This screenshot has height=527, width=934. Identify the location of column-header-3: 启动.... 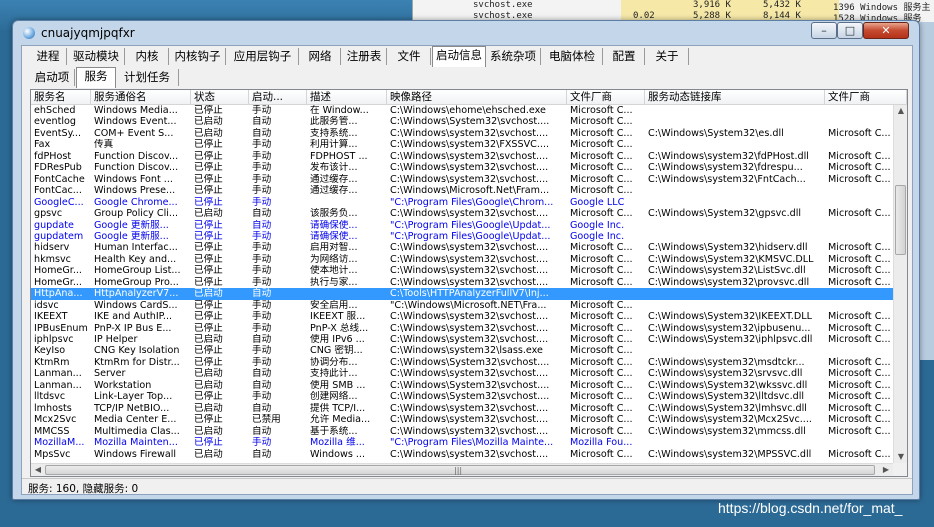
(278, 97).